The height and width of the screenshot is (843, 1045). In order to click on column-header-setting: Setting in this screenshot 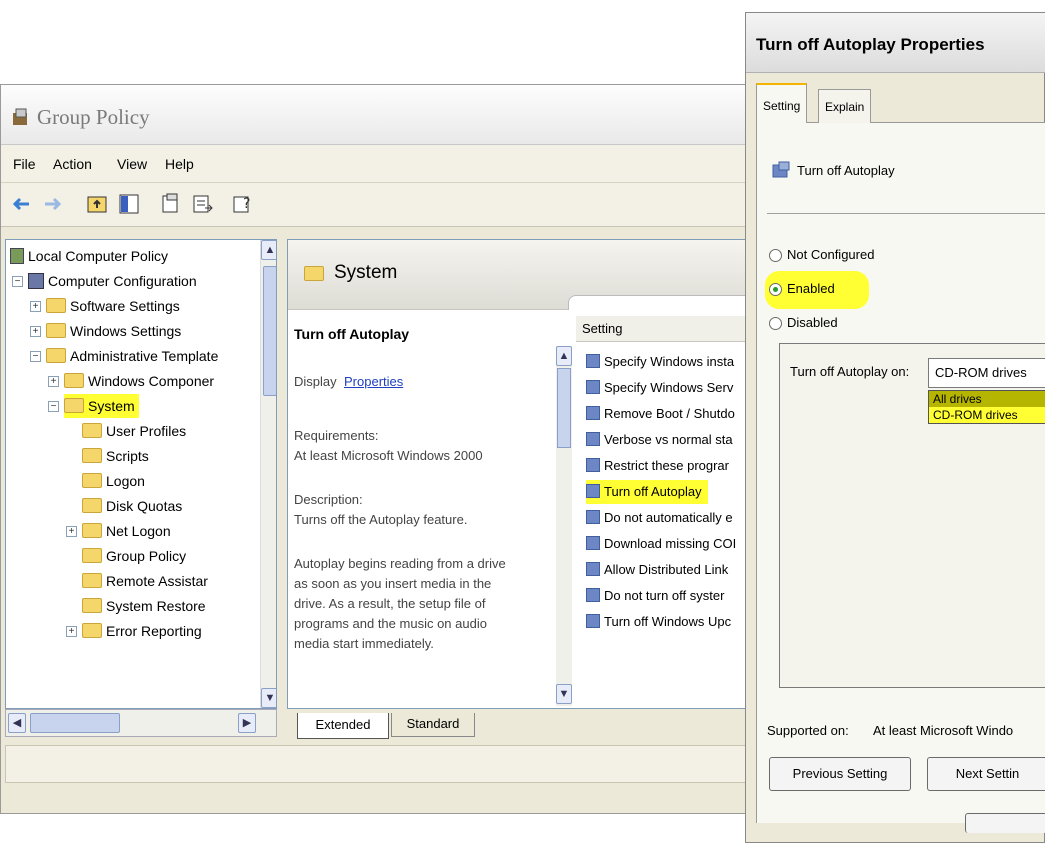, I will do `click(602, 328)`.